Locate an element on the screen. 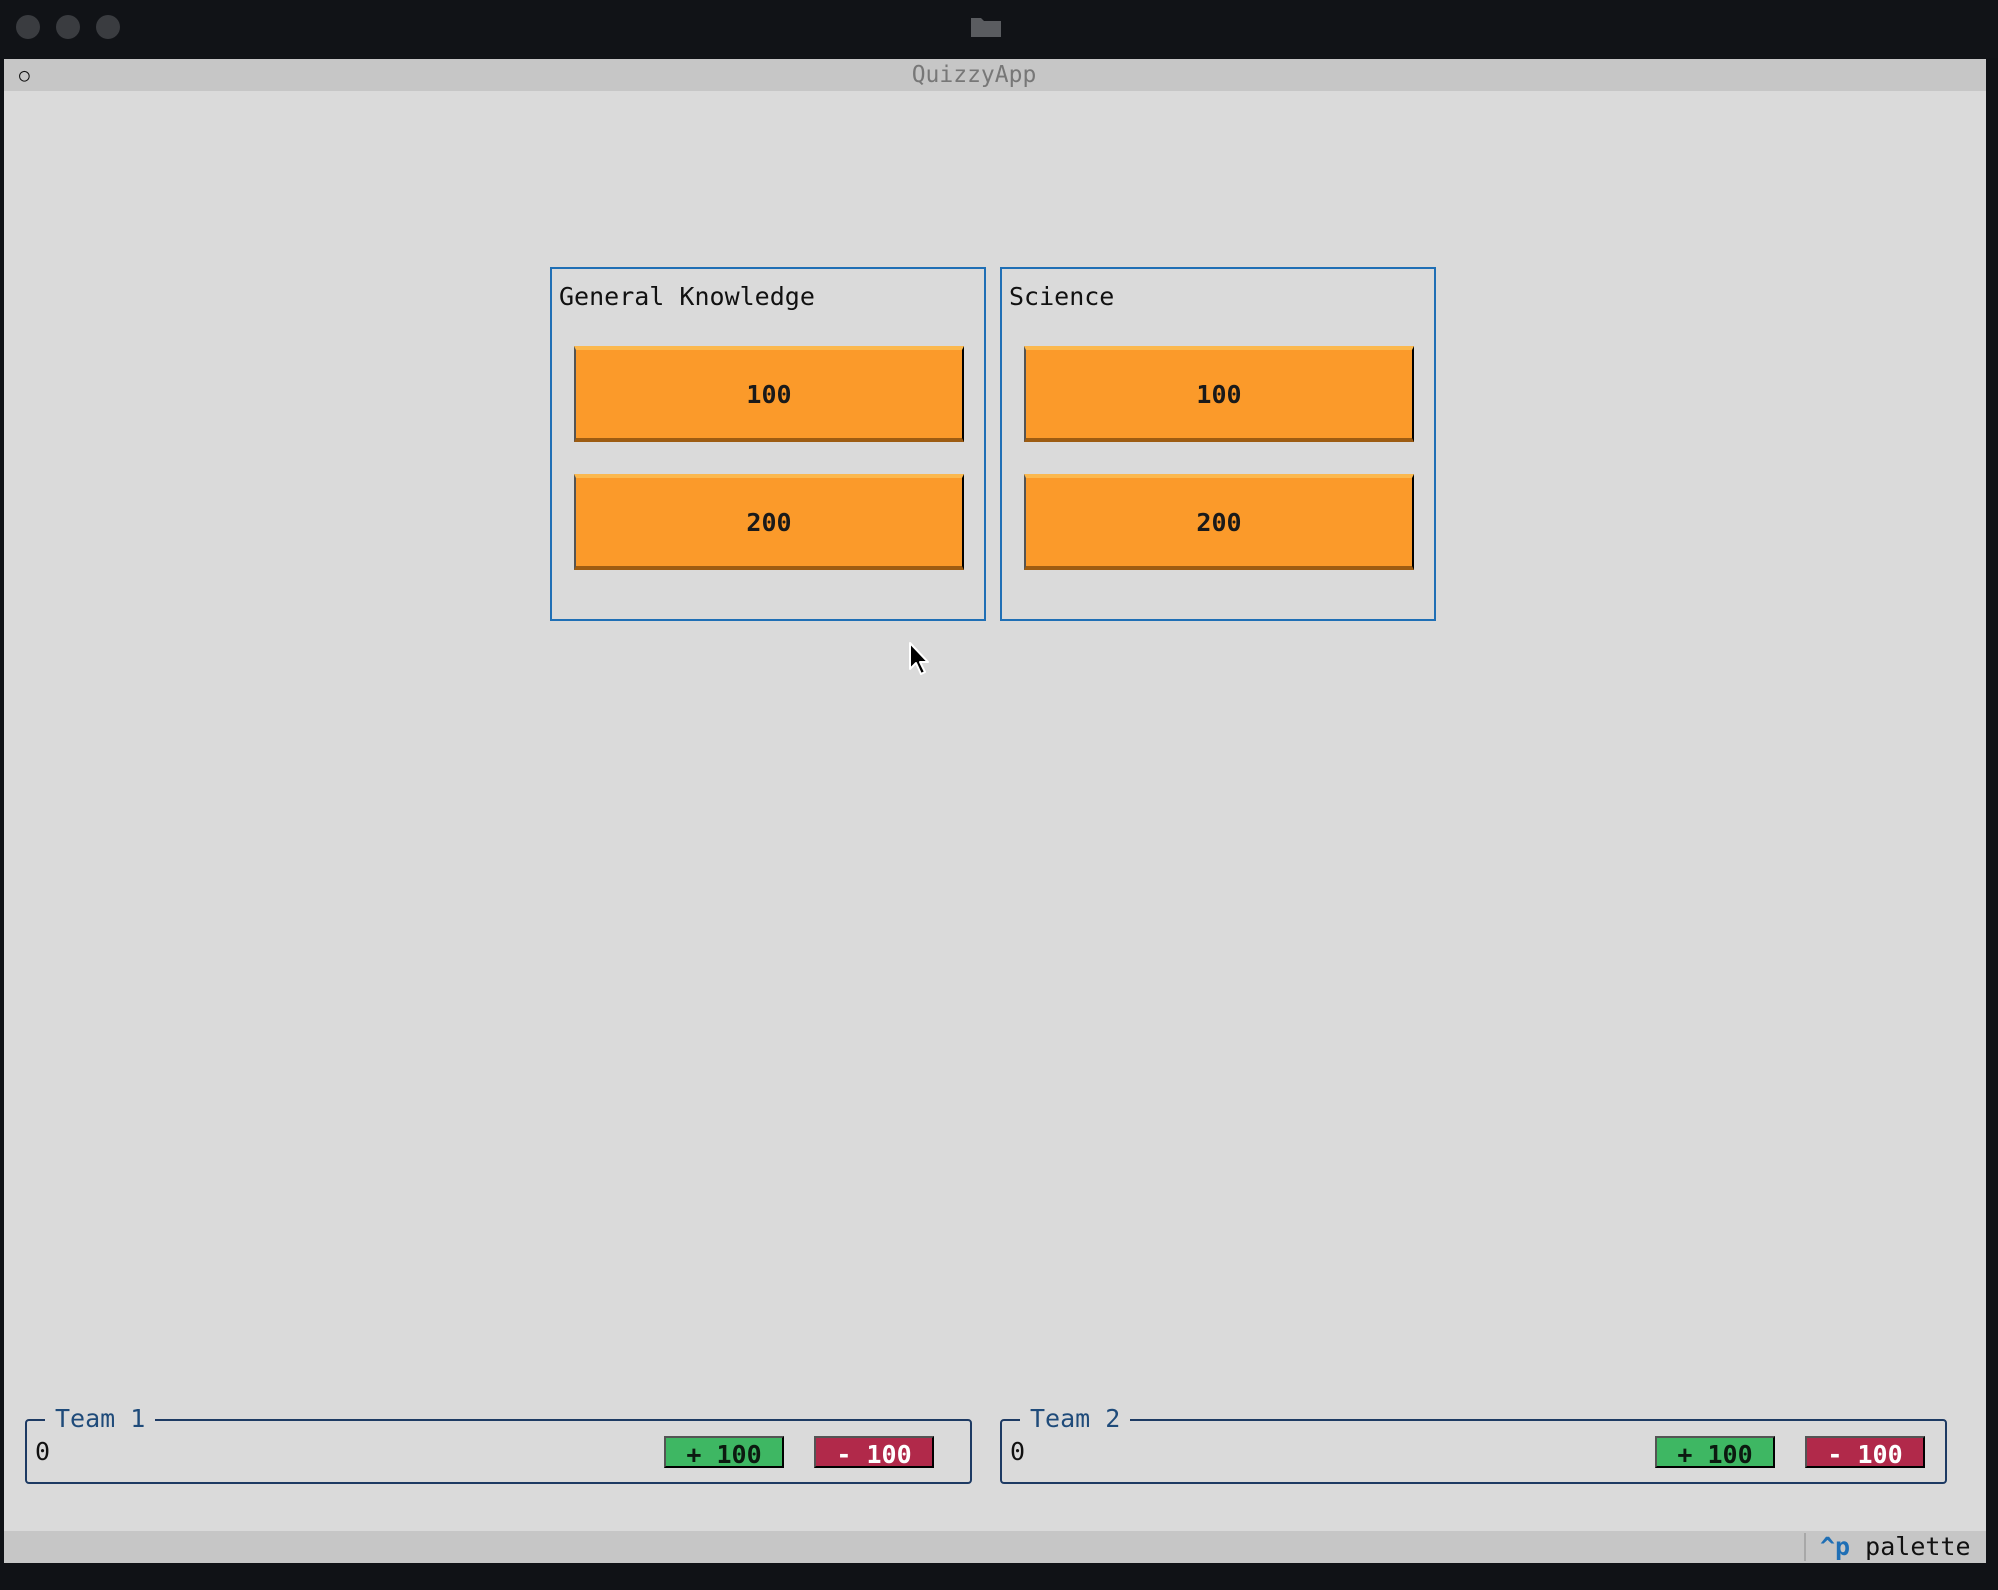  app-header: ○ QuizzyApp is located at coordinates (995, 75).